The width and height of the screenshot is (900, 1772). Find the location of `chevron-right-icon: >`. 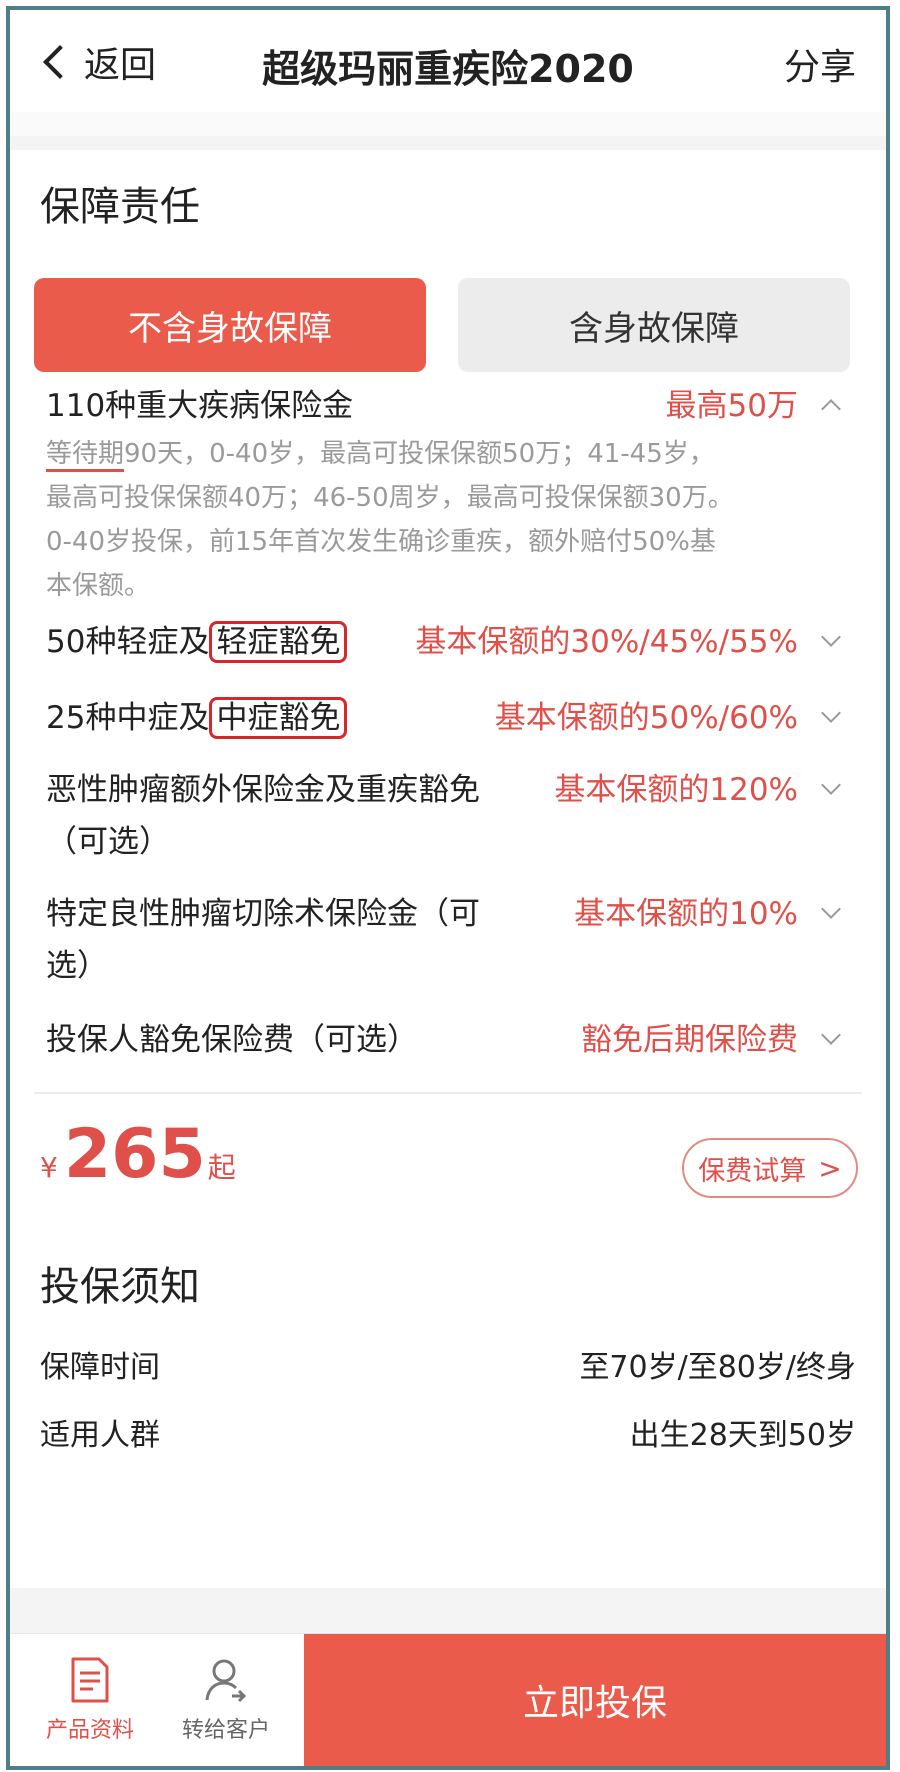

chevron-right-icon: > is located at coordinates (830, 1168).